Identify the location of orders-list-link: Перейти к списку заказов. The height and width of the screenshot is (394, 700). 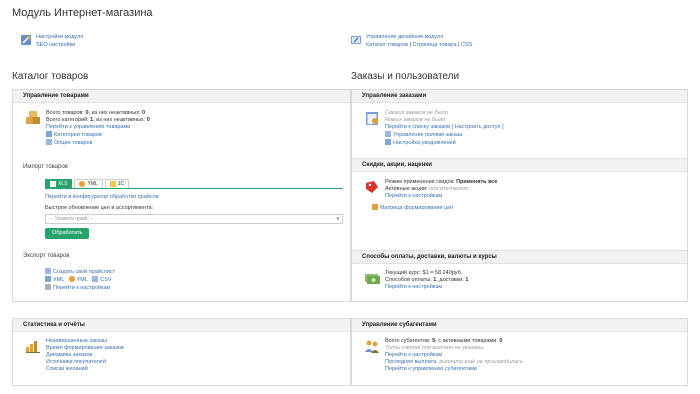
(417, 127).